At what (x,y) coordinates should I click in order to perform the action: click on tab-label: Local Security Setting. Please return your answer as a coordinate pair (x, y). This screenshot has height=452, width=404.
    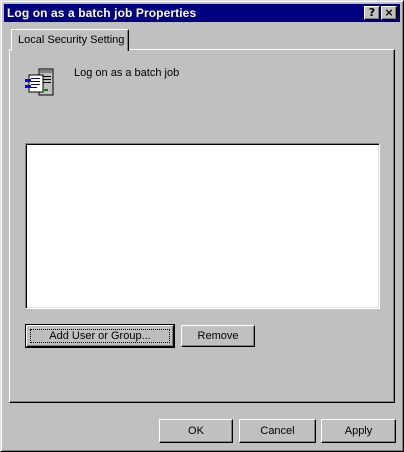
    Looking at the image, I should click on (71, 40).